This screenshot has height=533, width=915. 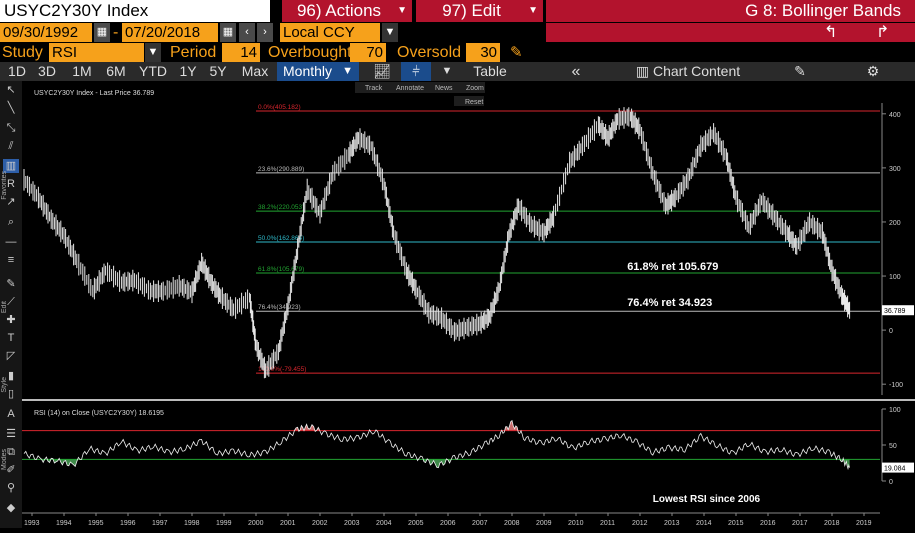 I want to click on pen-tool-icon: ✎, so click(x=11, y=284).